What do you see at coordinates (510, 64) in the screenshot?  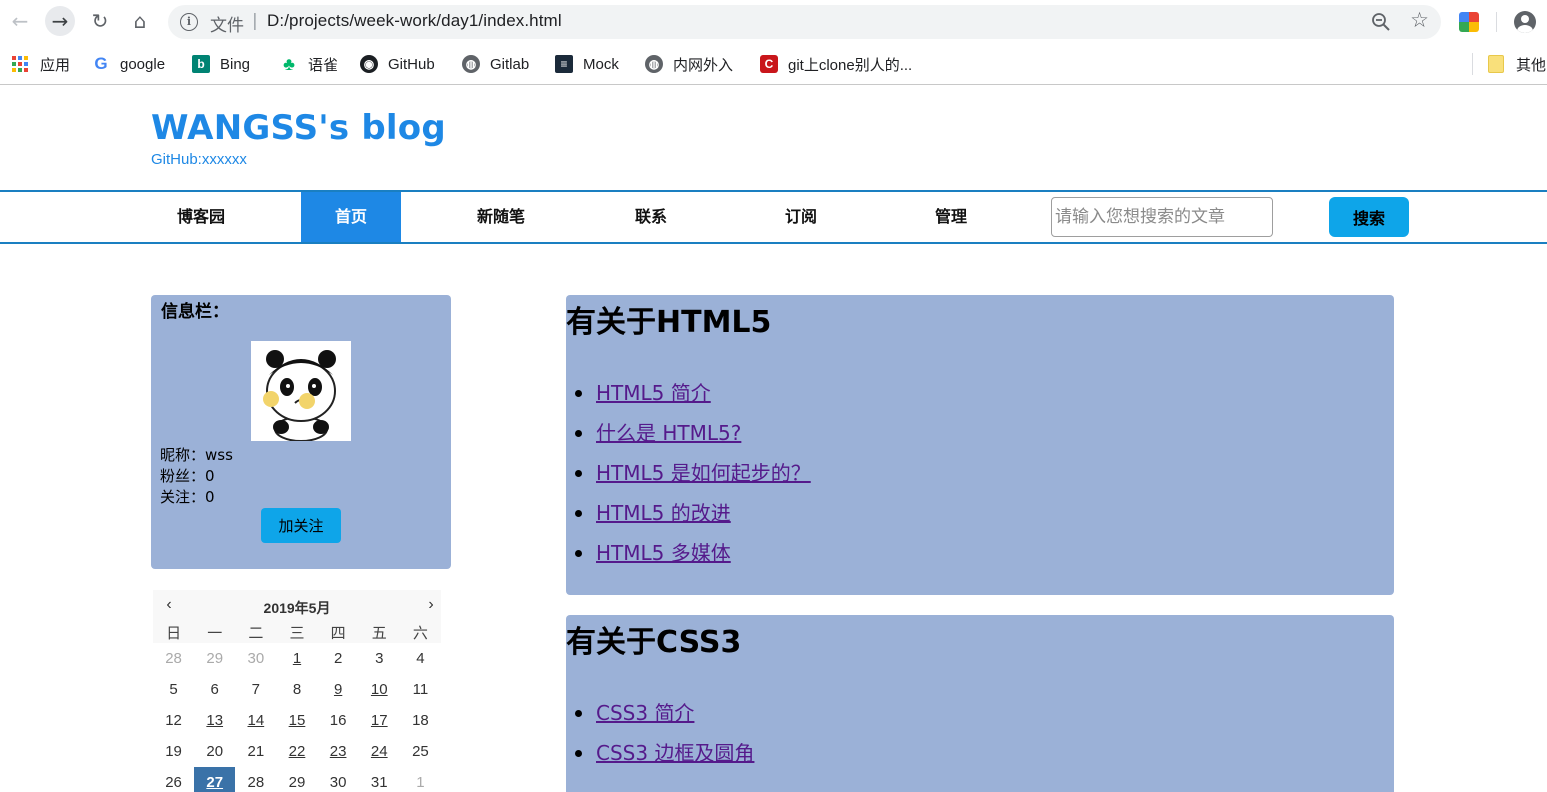 I see `bookmark-label: Gitlab` at bounding box center [510, 64].